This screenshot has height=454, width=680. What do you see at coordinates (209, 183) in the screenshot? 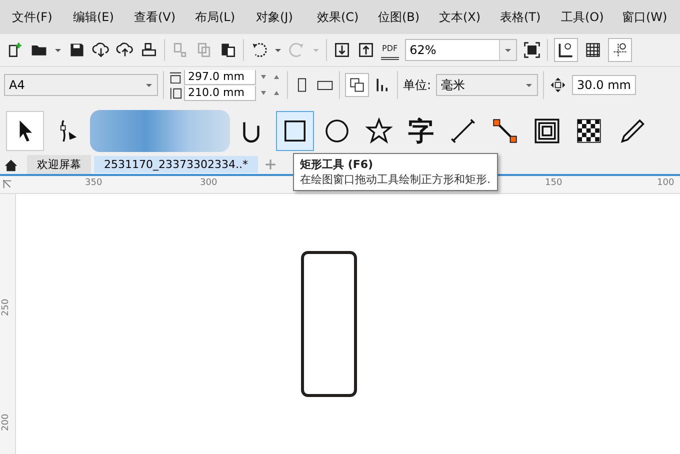
I see `ruler-label: 300` at bounding box center [209, 183].